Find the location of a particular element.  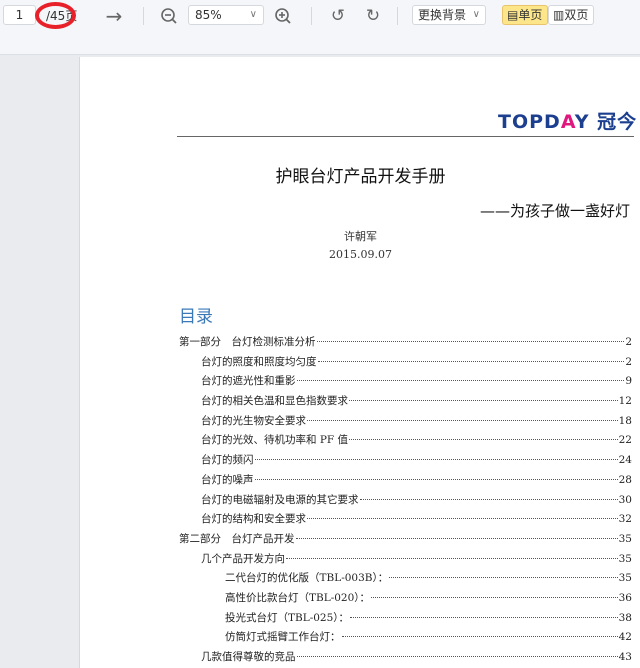

toc-entry-label: 第二部分 台灯产品开发 is located at coordinates (237, 538).